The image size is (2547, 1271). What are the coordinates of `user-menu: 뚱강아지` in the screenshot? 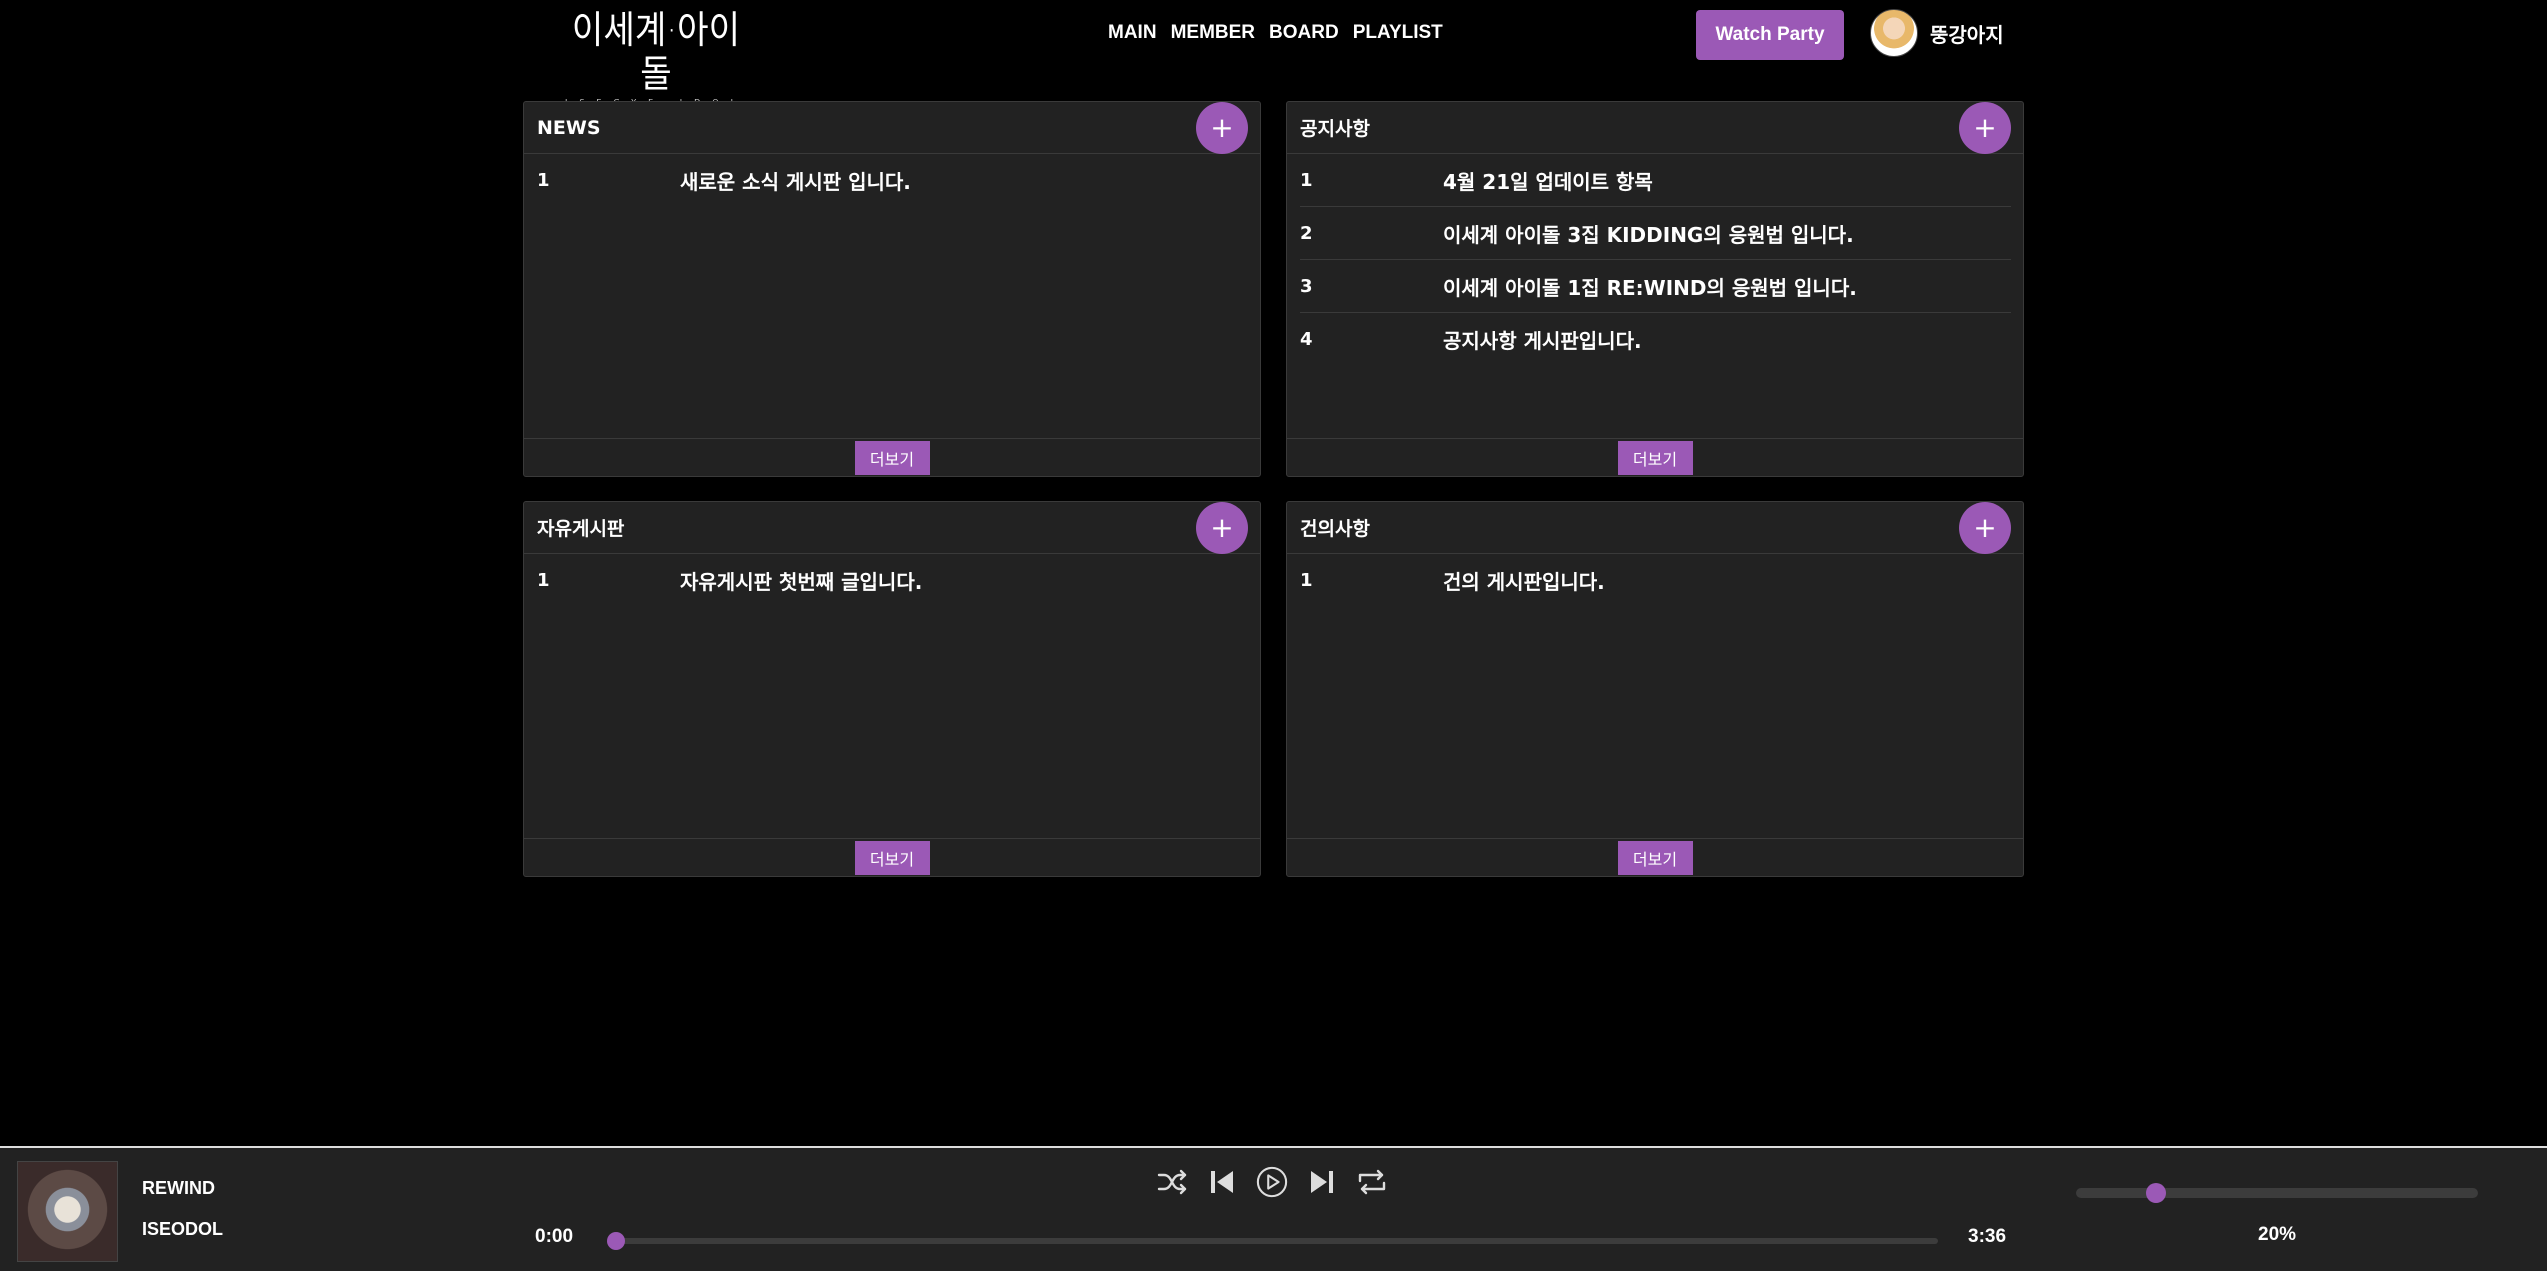 It's located at (1937, 33).